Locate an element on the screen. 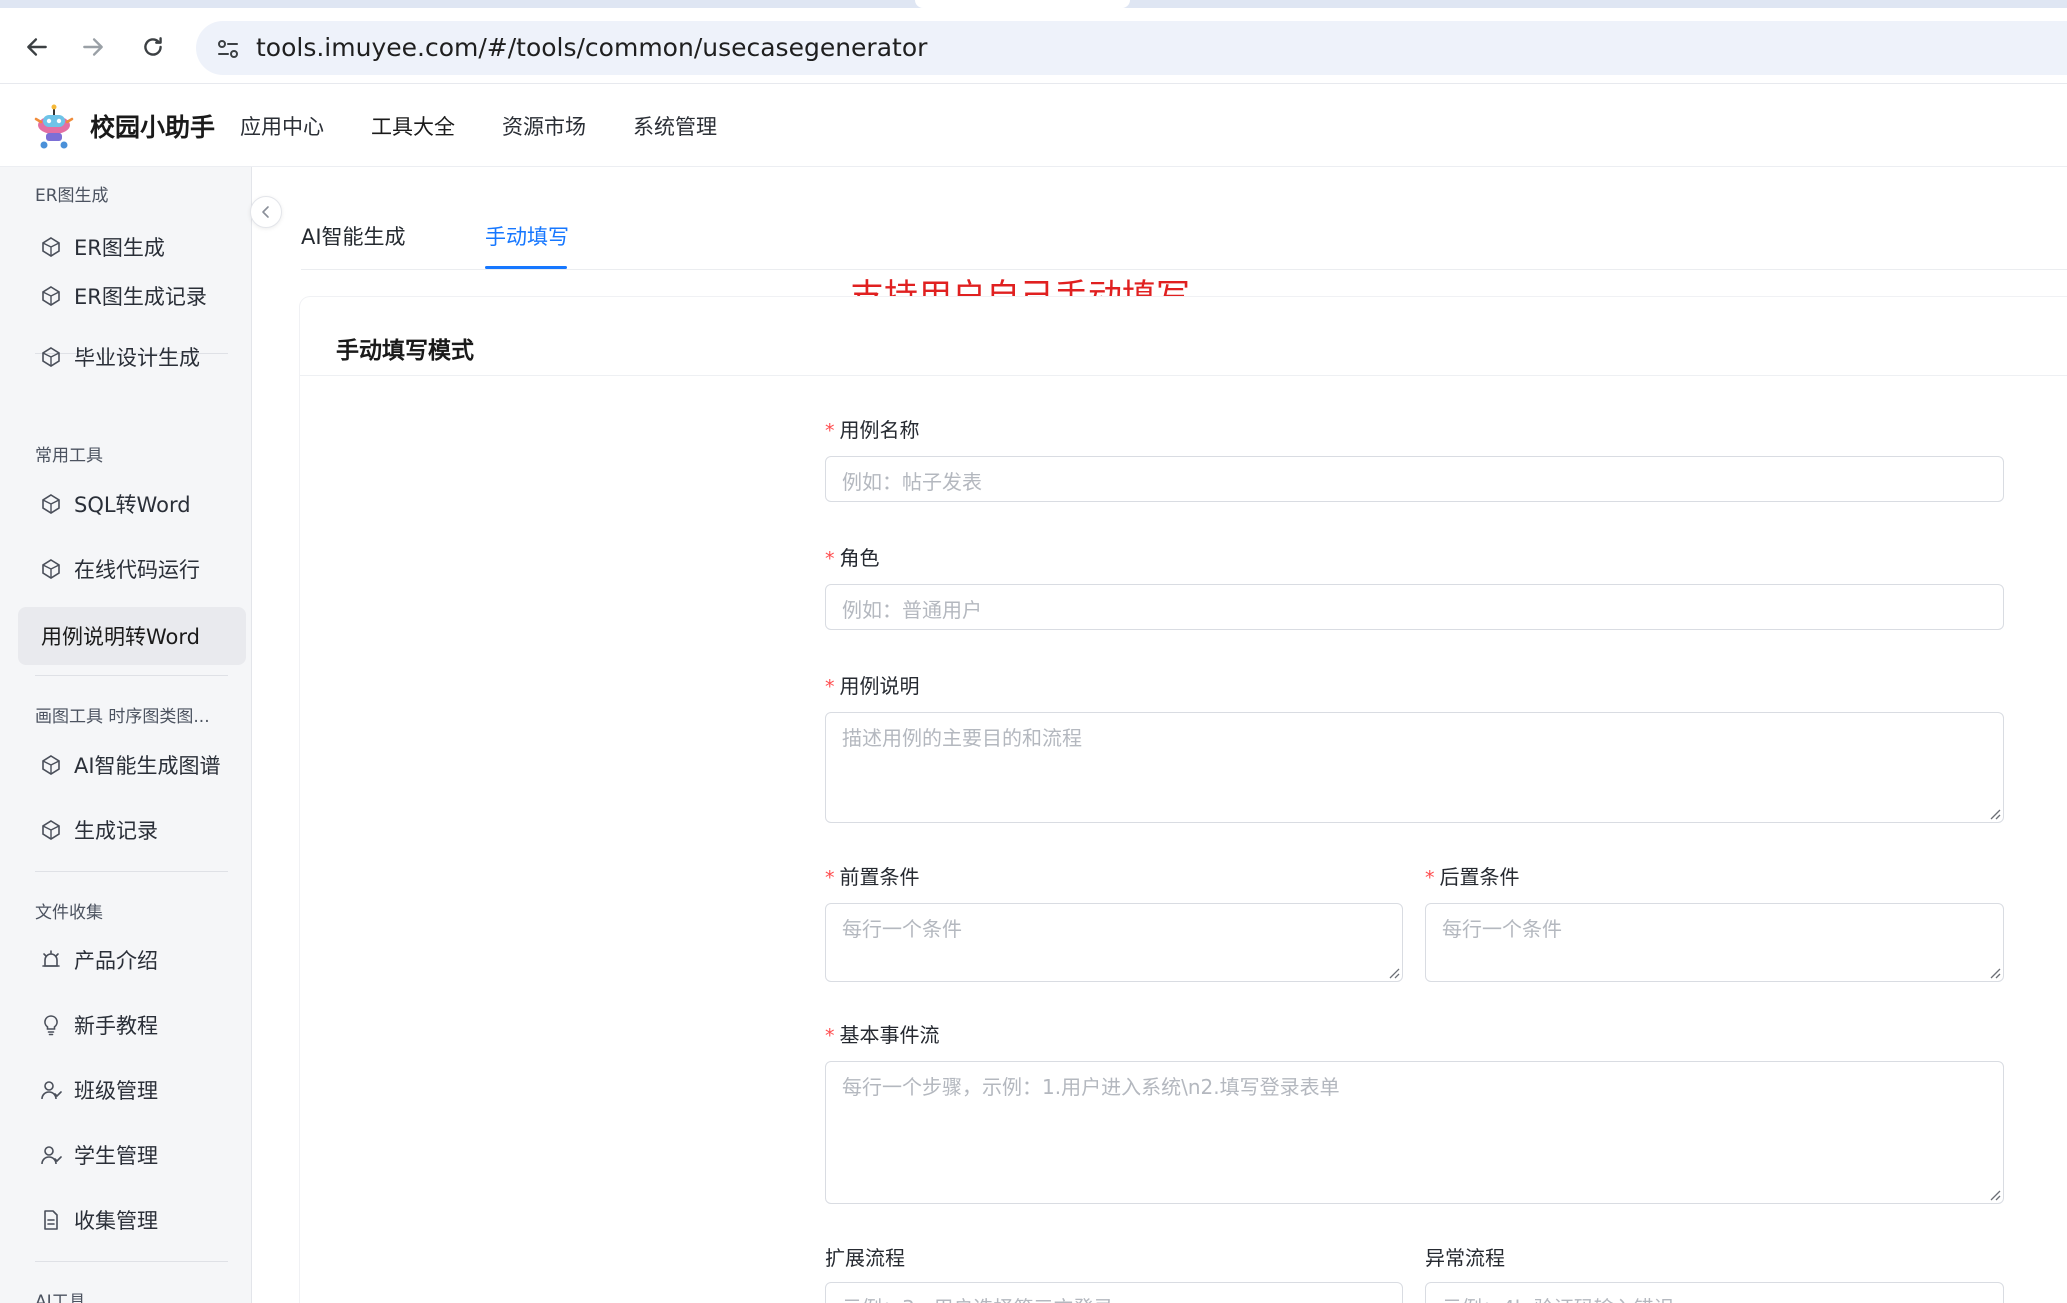 Image resolution: width=2067 pixels, height=1303 pixels. usecase-name-input: 例如：帖子发表 is located at coordinates (1414, 479).